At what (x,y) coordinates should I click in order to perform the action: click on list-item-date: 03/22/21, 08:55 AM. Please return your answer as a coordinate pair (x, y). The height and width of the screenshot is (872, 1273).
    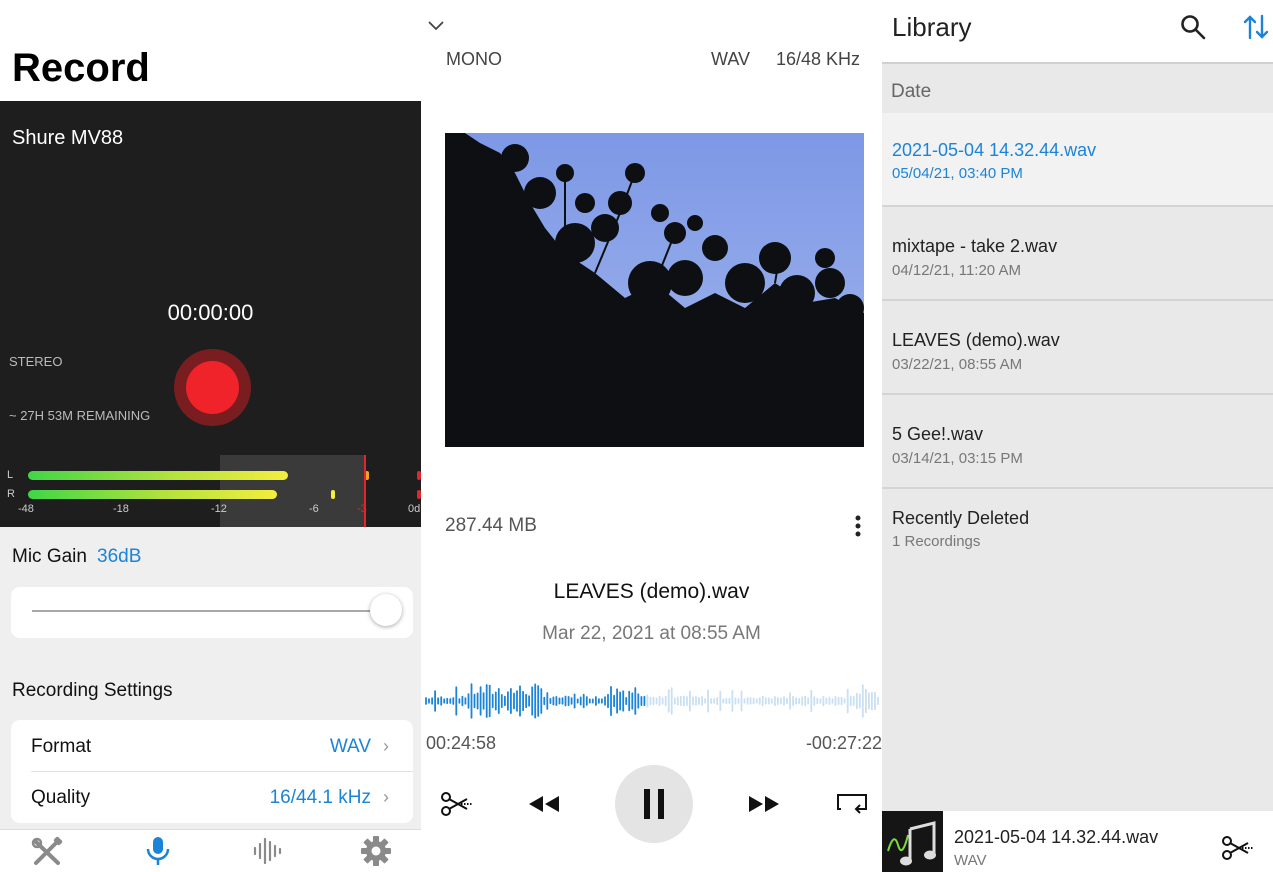
    Looking at the image, I should click on (957, 364).